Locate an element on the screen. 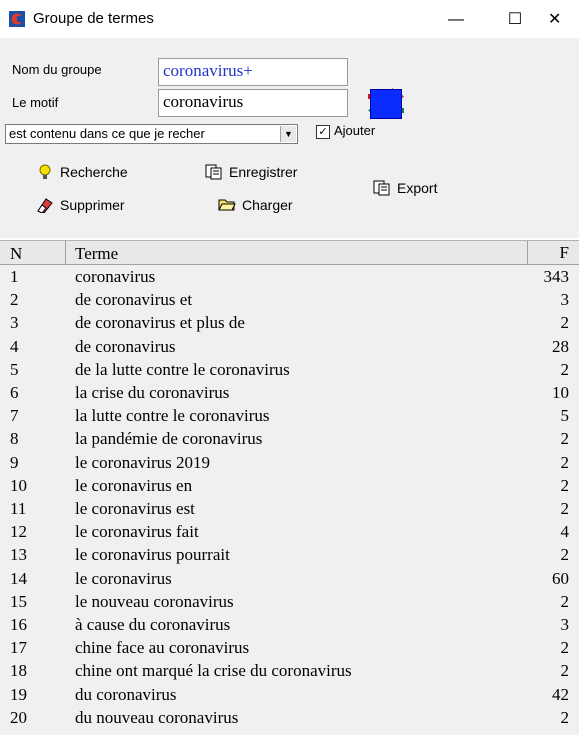 The height and width of the screenshot is (735, 579). delete-button-label: Supprimer is located at coordinates (92, 205).